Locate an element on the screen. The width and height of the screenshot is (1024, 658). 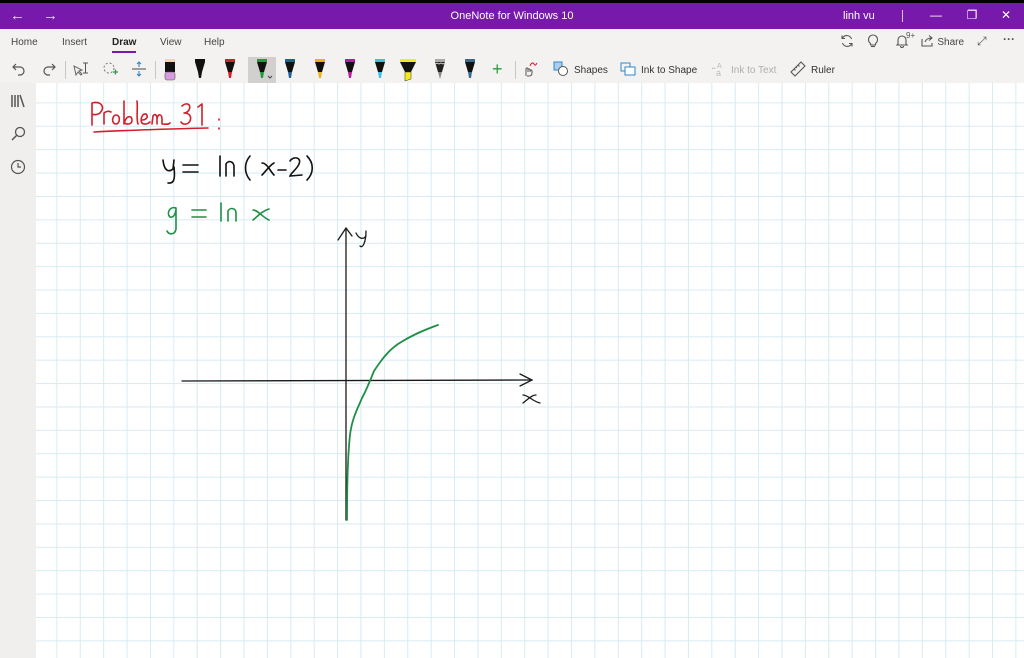
tab-help: Help is located at coordinates (214, 42).